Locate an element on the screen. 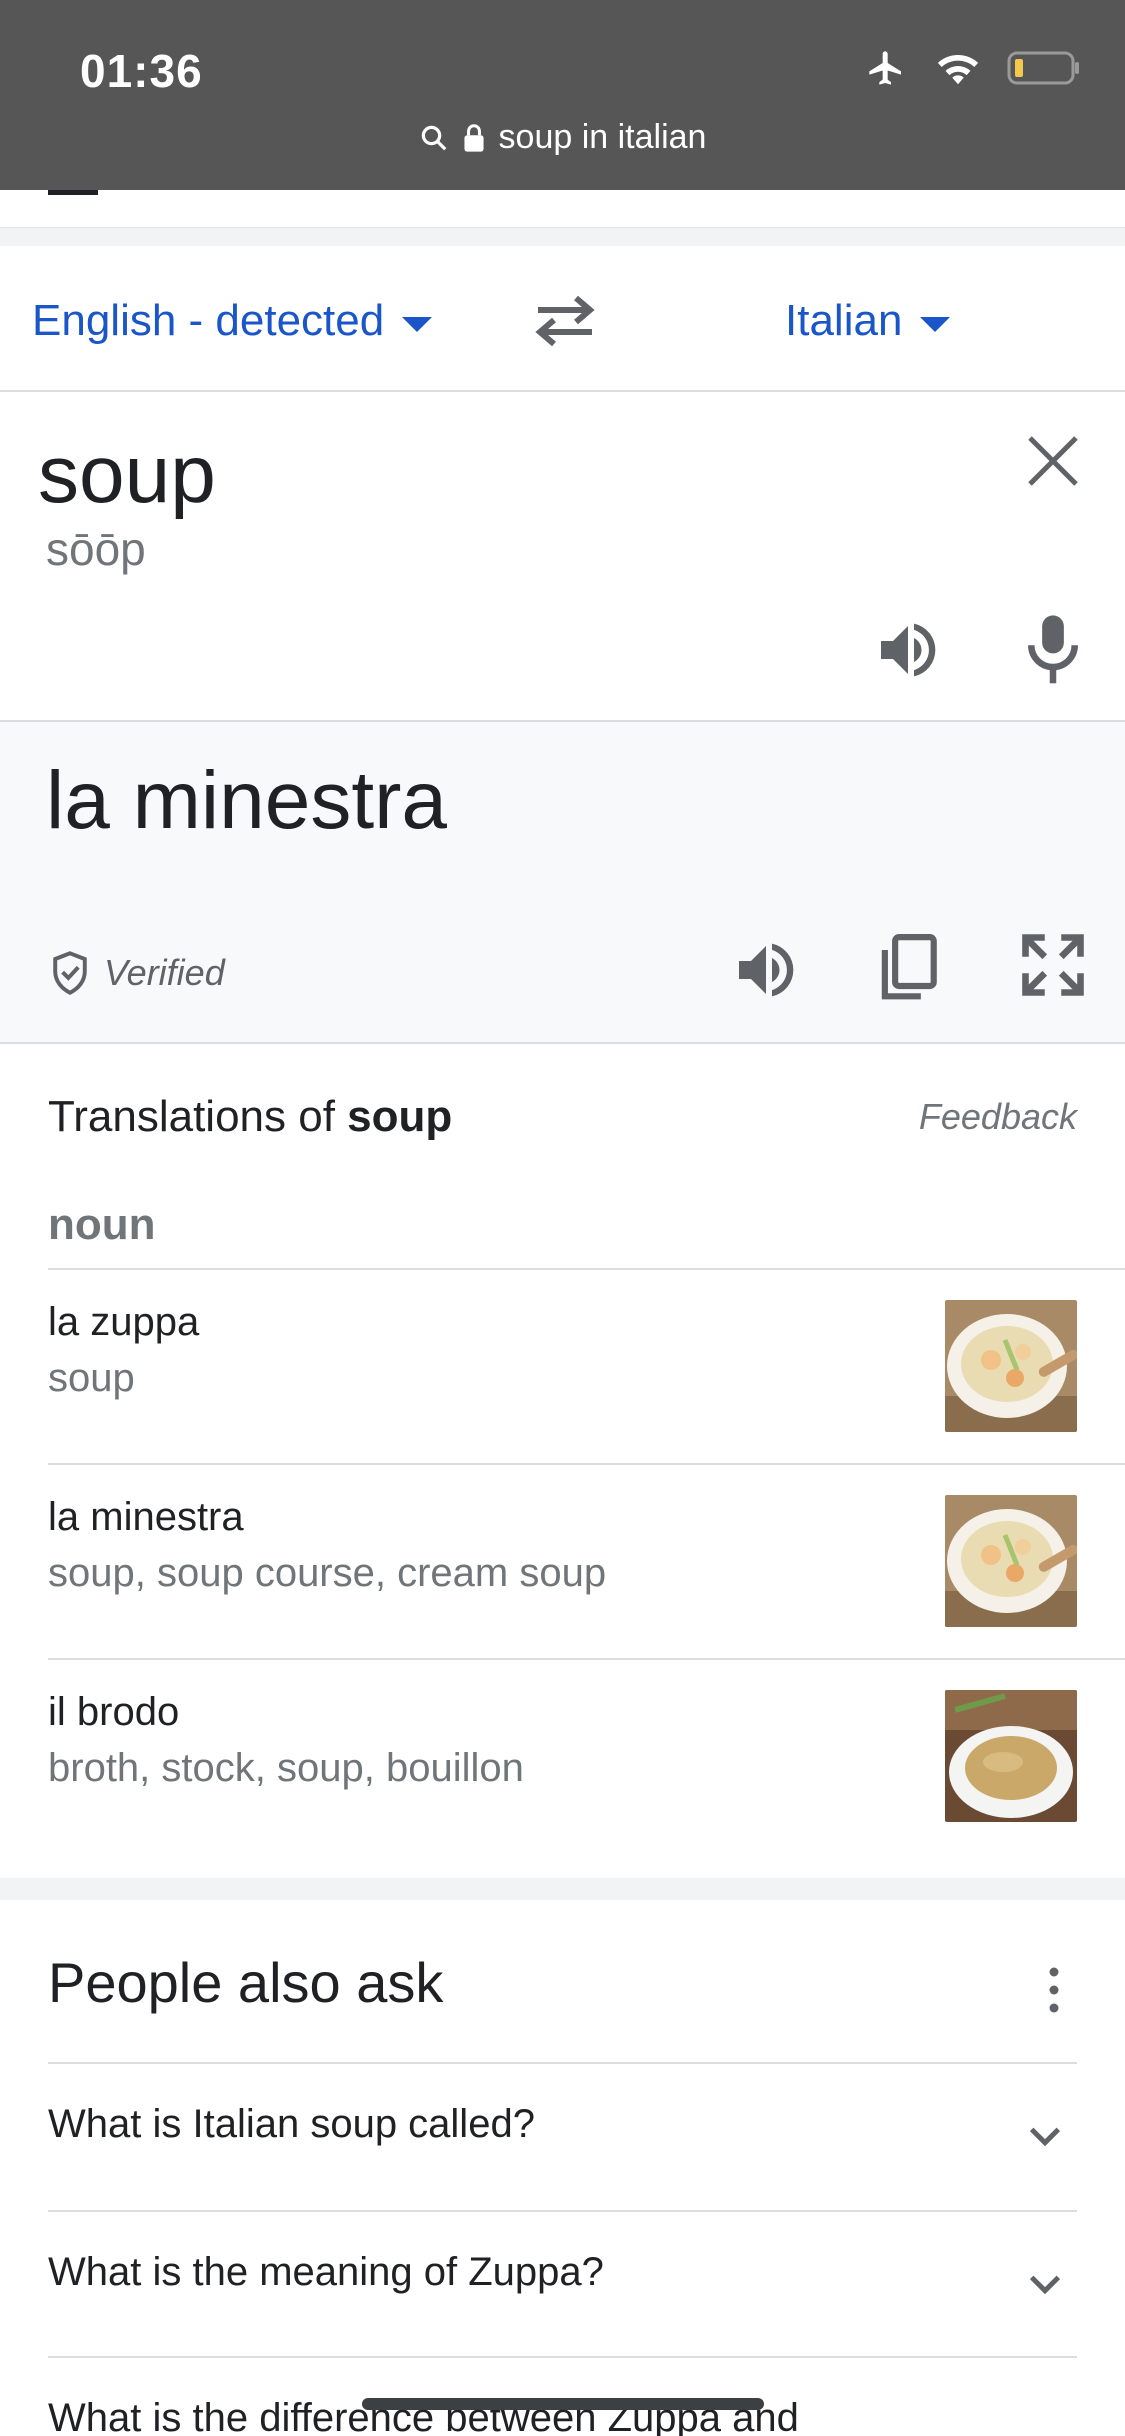 This screenshot has height=2436, width=1125. people-also-ask-title: People also ask is located at coordinates (246, 1982).